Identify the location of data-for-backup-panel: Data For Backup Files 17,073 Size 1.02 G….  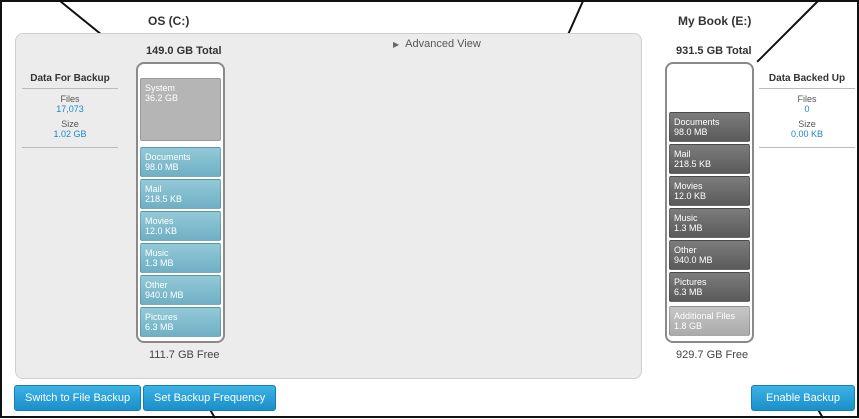
(70, 110).